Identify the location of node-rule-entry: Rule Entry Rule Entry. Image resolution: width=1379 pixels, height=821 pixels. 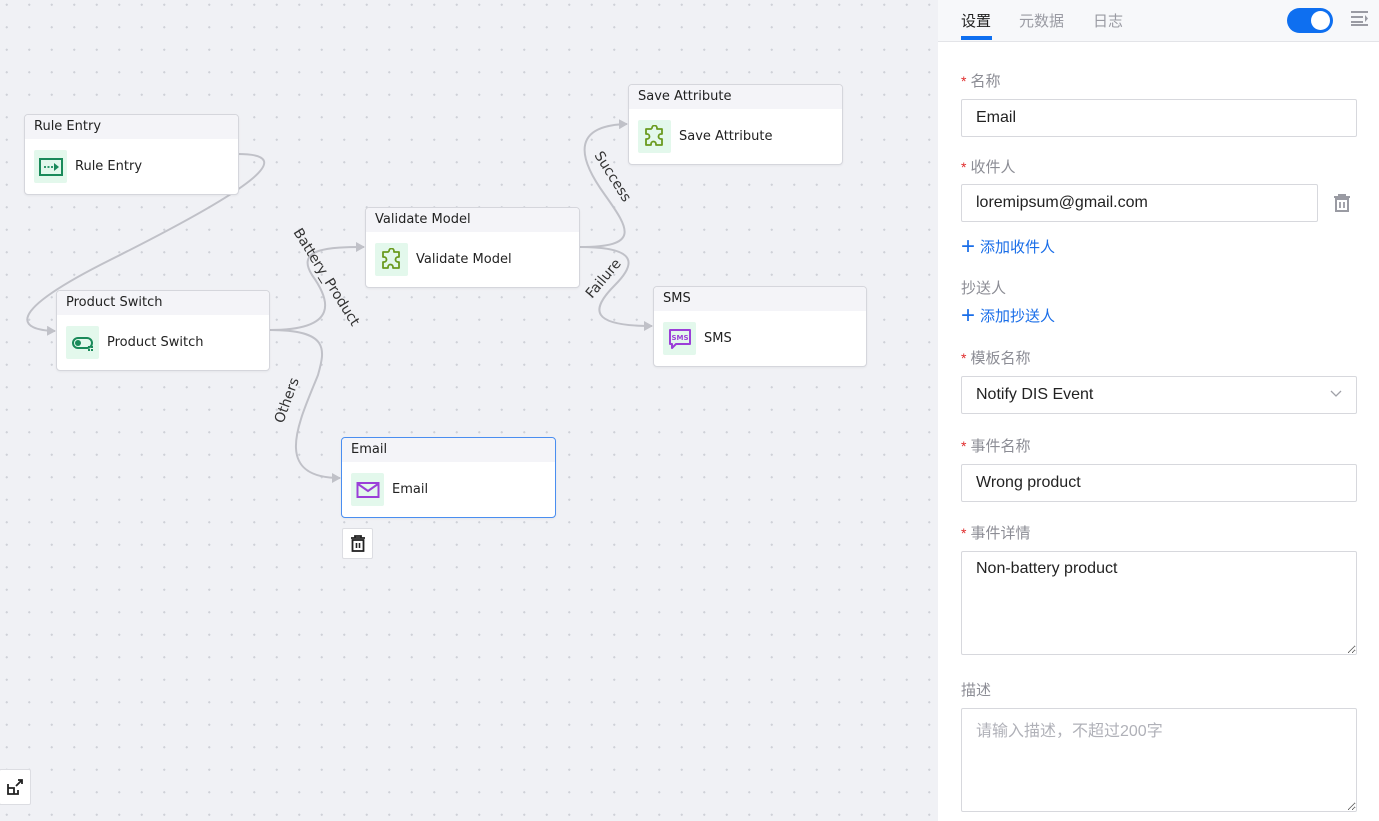
(131, 154).